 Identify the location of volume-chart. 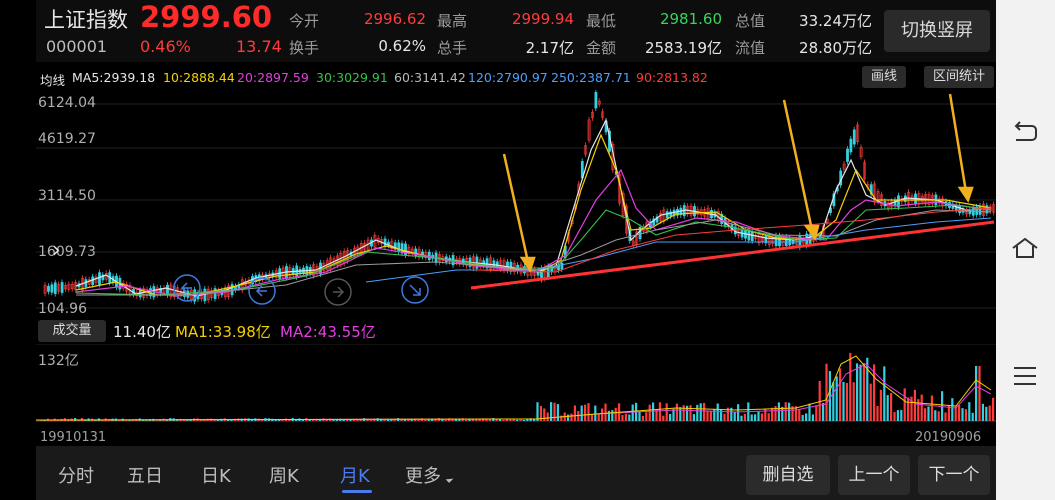
(516, 383).